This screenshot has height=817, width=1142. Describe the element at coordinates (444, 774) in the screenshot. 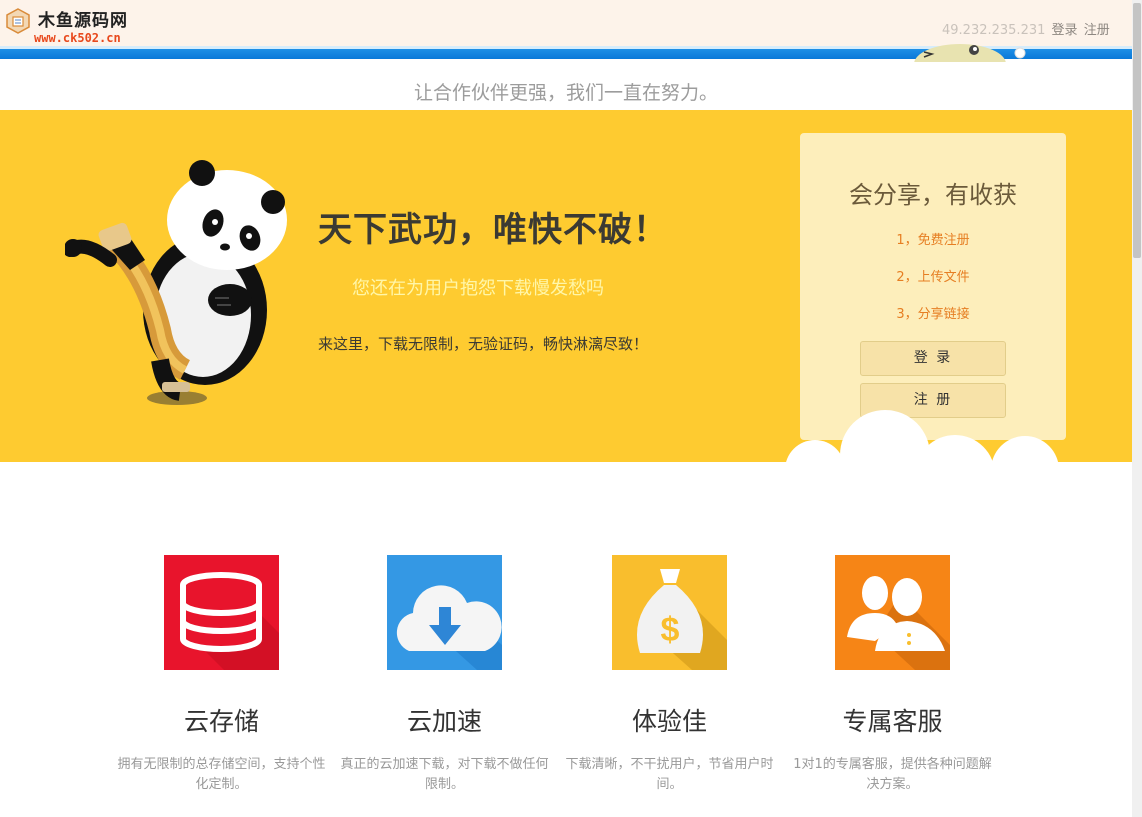

I see `feature-description: 真正的云加速下载，对下载不做任何限制。` at that location.